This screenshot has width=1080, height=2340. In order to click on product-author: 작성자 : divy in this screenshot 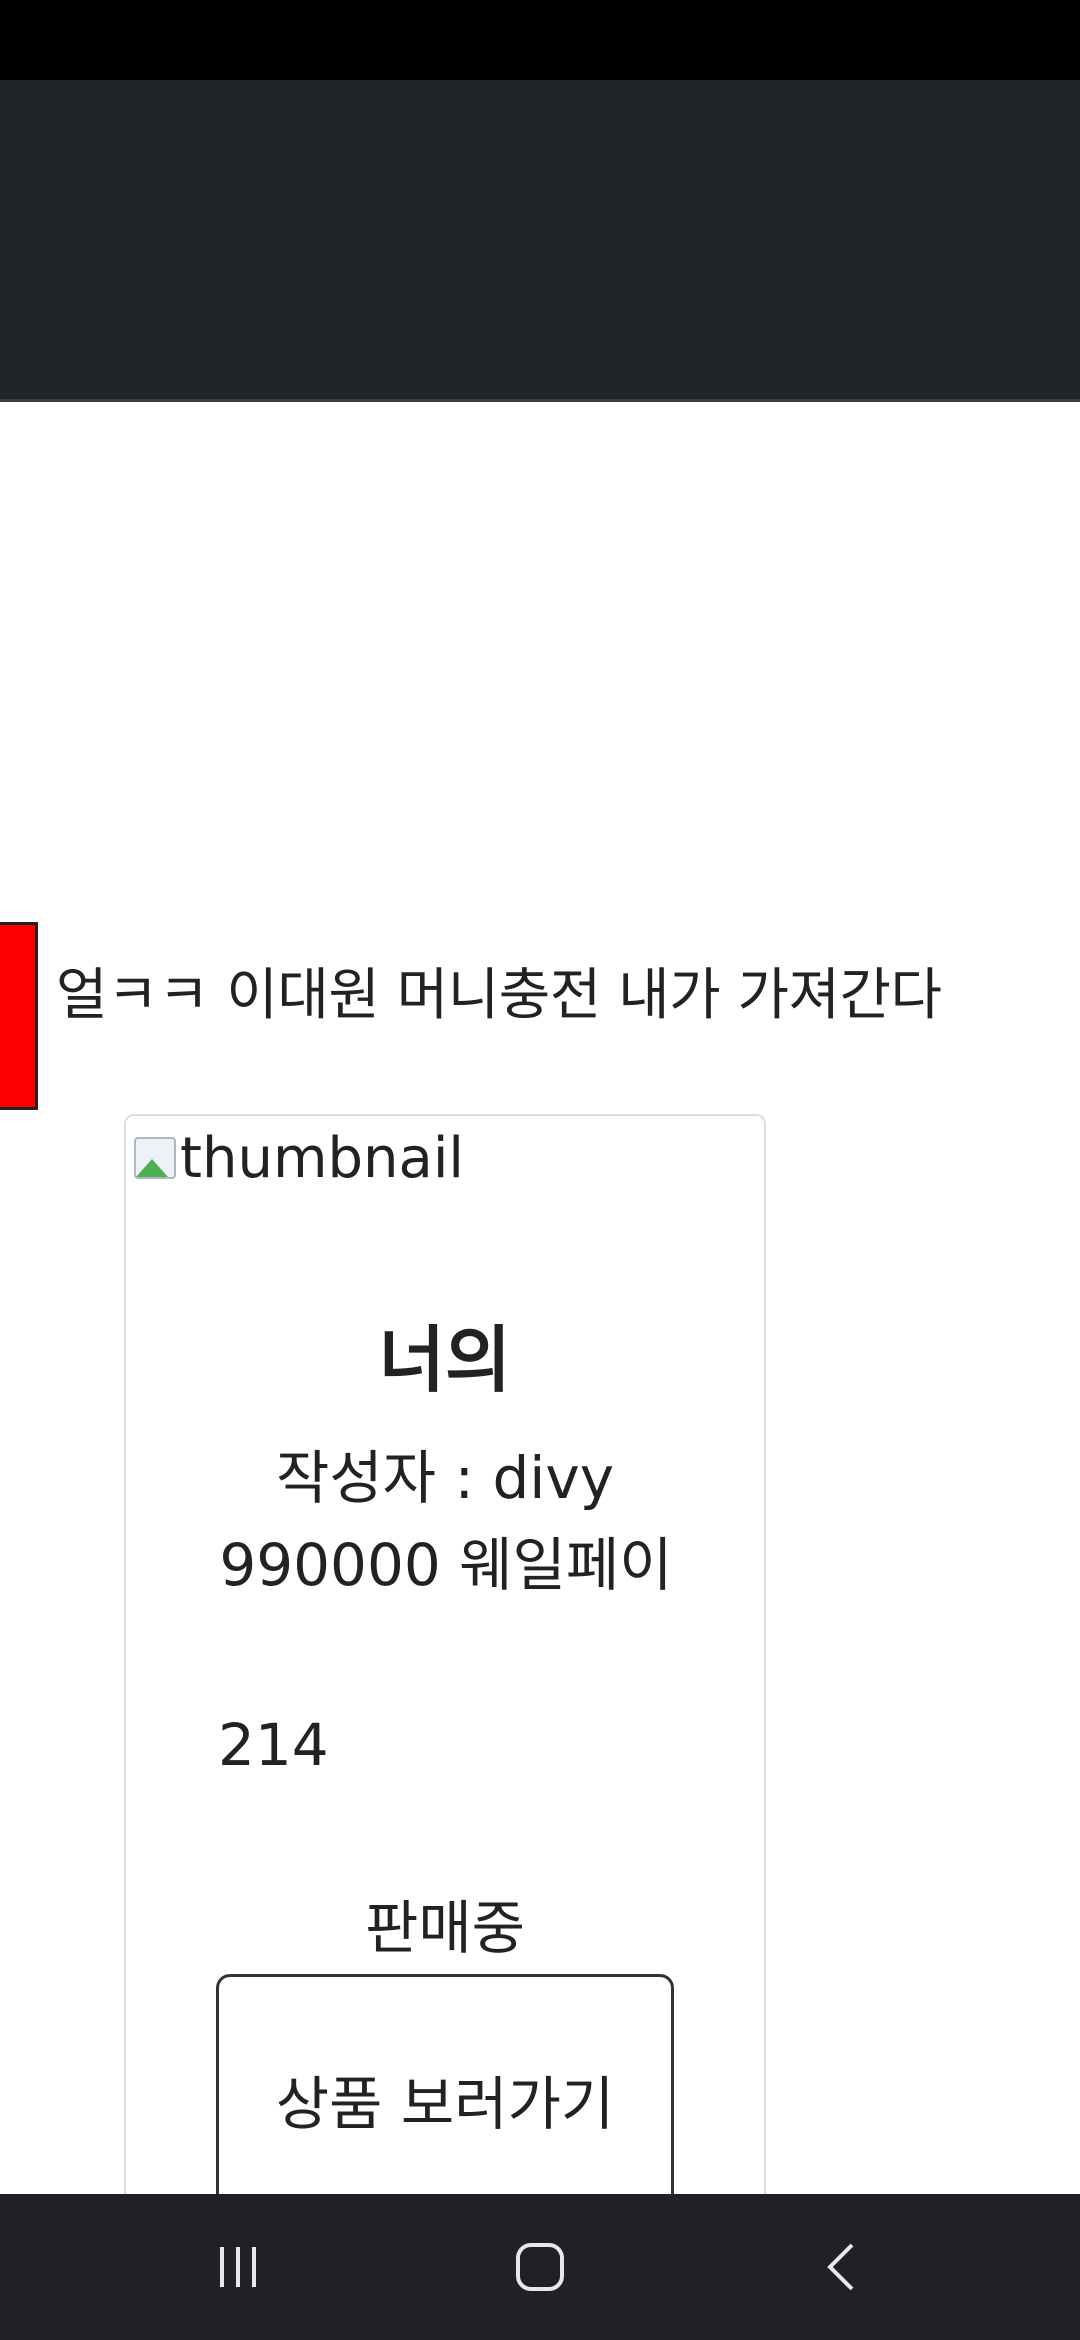, I will do `click(445, 1478)`.